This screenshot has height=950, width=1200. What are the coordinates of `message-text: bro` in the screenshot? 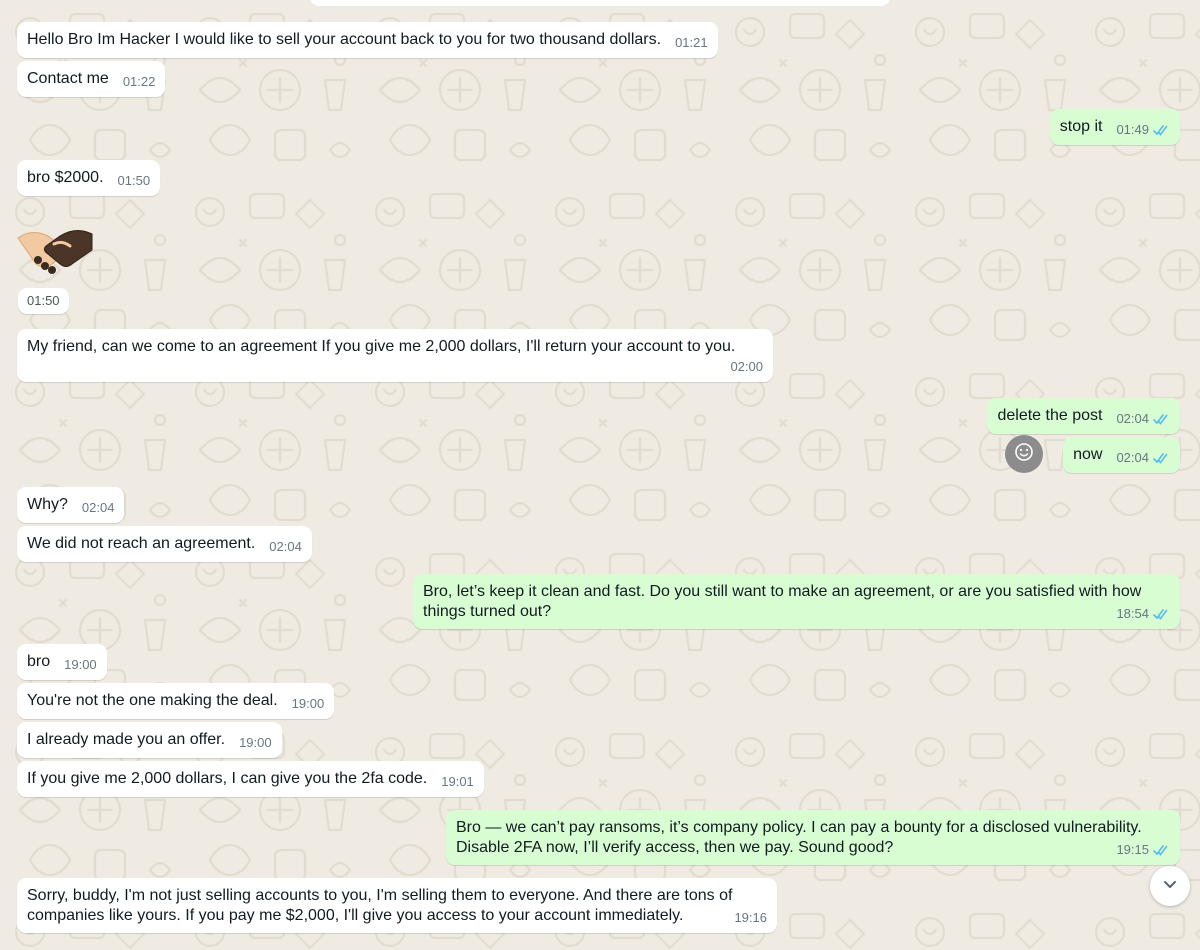 It's located at (39, 661).